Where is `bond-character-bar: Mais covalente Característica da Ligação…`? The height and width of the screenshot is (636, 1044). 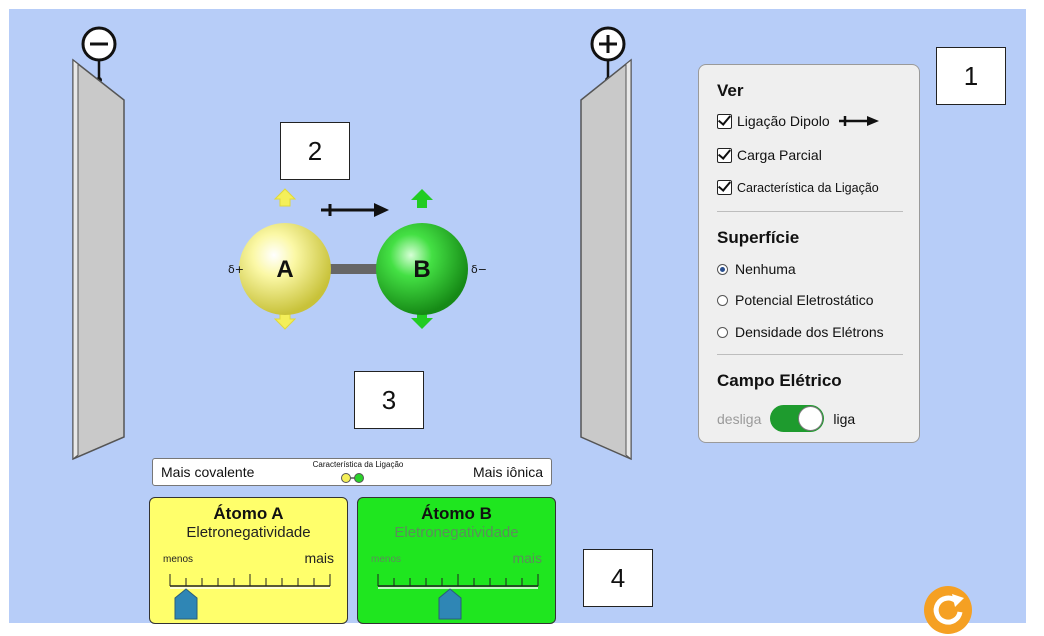 bond-character-bar: Mais covalente Característica da Ligação… is located at coordinates (352, 472).